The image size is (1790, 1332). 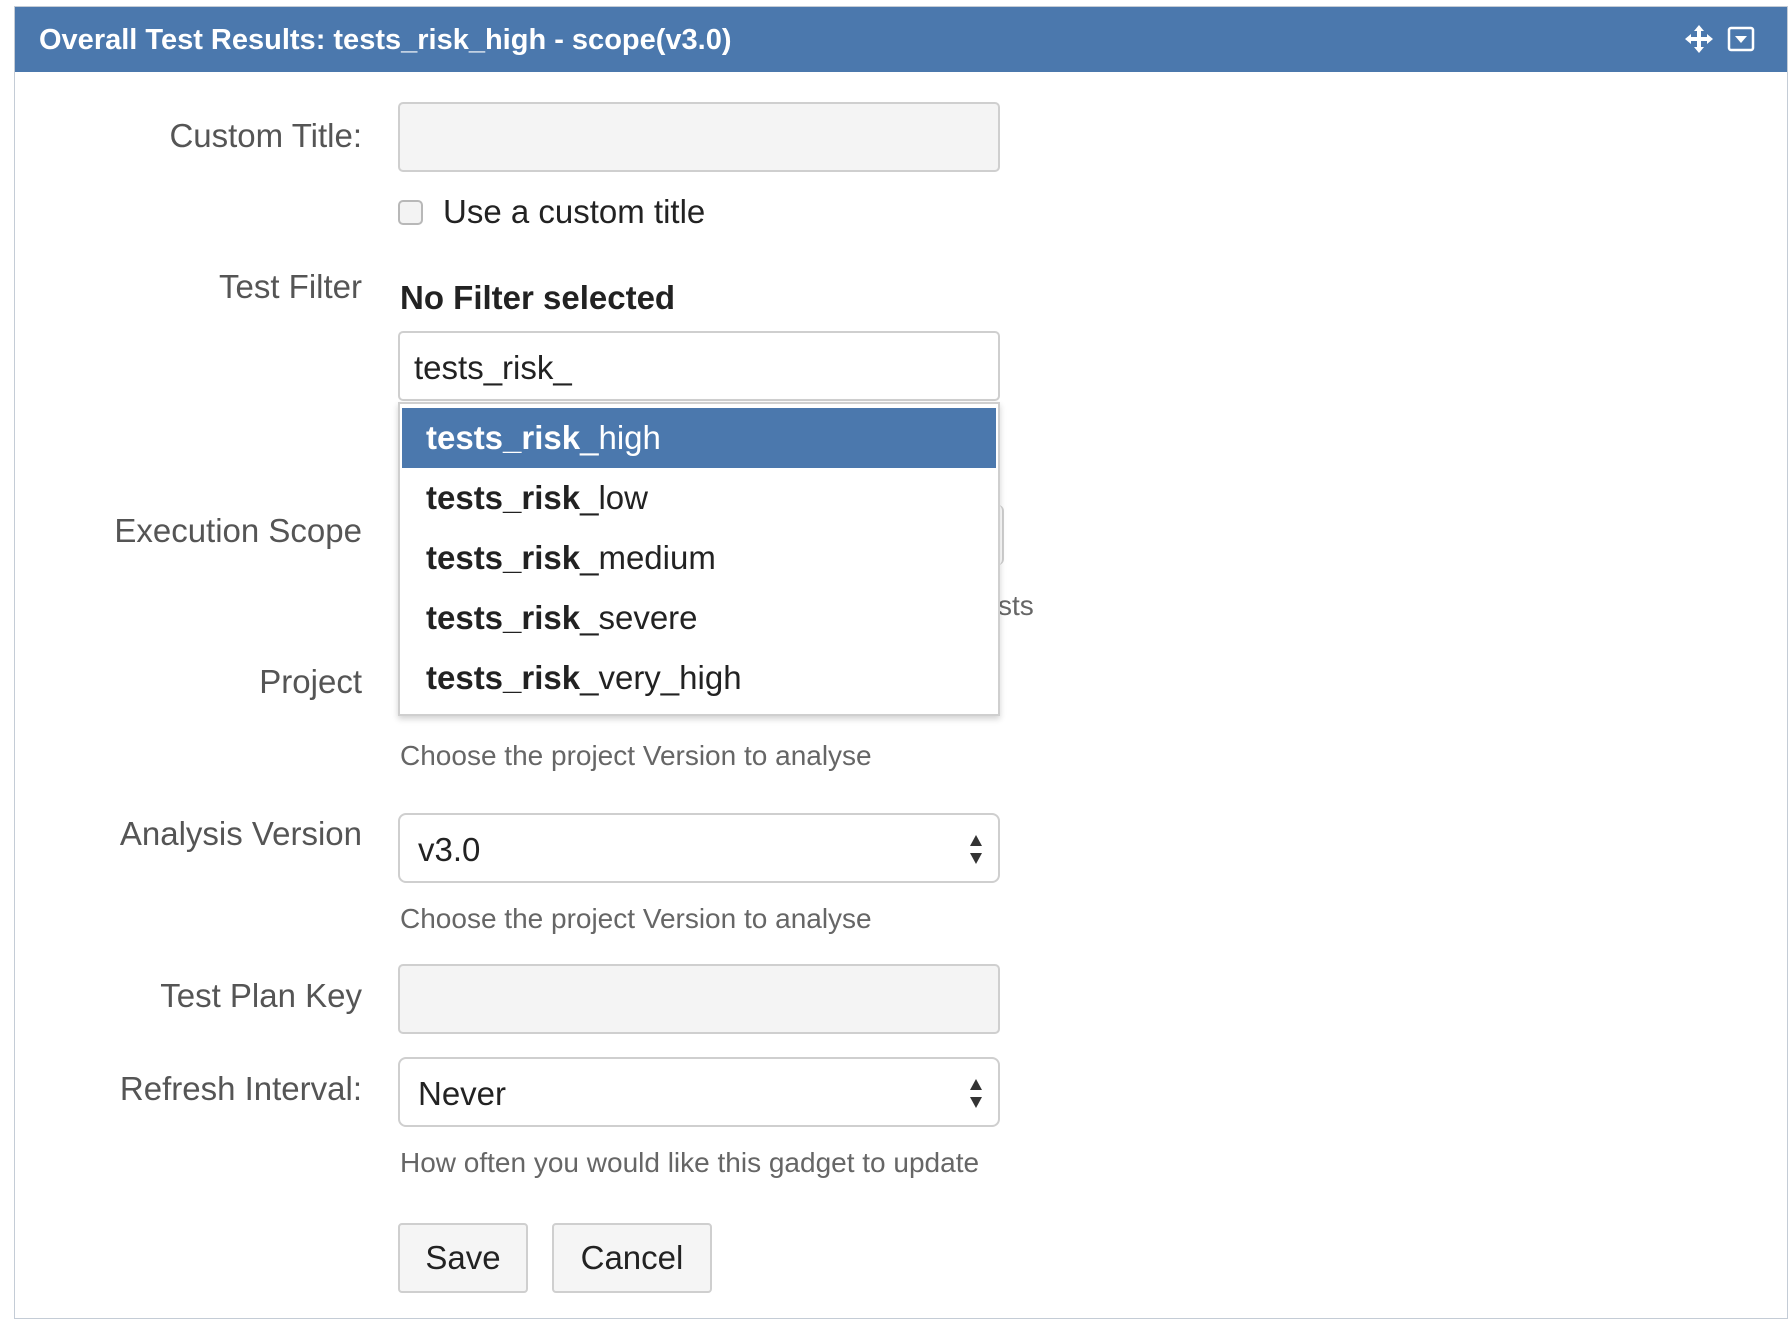 I want to click on refresh-interval-select: Never, so click(x=699, y=1092).